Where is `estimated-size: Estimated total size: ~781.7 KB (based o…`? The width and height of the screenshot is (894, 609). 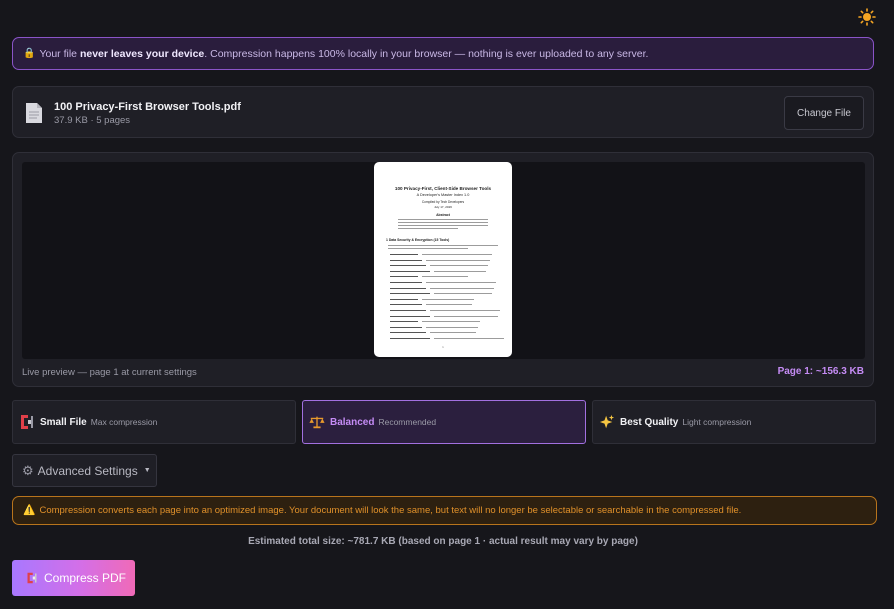 estimated-size: Estimated total size: ~781.7 KB (based o… is located at coordinates (443, 541).